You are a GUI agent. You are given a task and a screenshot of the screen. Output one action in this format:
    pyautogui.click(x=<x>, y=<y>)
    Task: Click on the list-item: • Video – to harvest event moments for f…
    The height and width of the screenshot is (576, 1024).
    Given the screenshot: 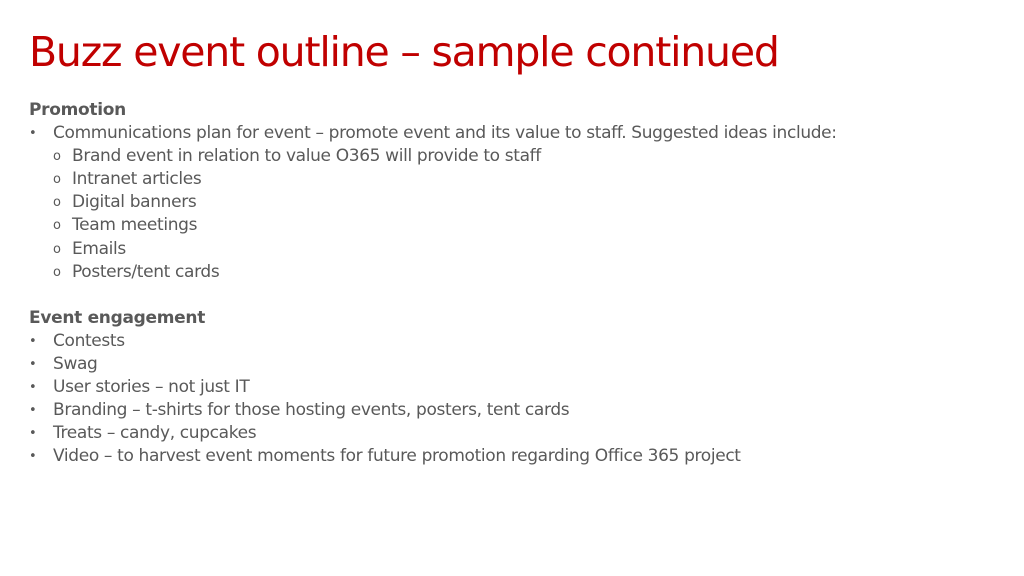 What is the action you would take?
    pyautogui.click(x=385, y=456)
    